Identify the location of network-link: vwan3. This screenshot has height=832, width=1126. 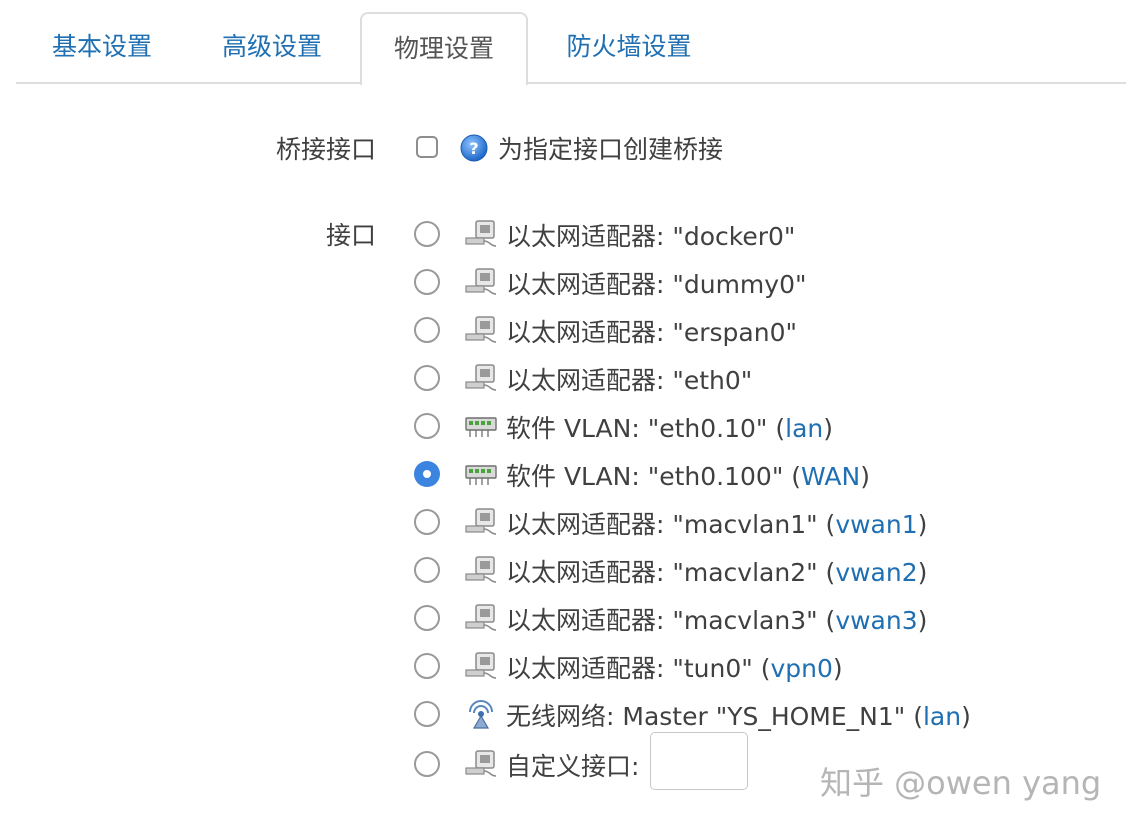
(876, 620).